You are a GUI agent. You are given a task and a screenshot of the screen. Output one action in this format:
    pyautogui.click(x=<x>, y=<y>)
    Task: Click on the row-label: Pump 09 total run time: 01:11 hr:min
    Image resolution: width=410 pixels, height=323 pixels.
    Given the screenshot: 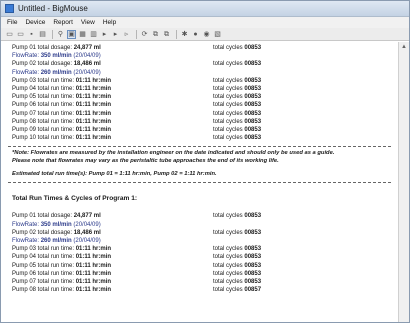 What is the action you would take?
    pyautogui.click(x=112, y=130)
    